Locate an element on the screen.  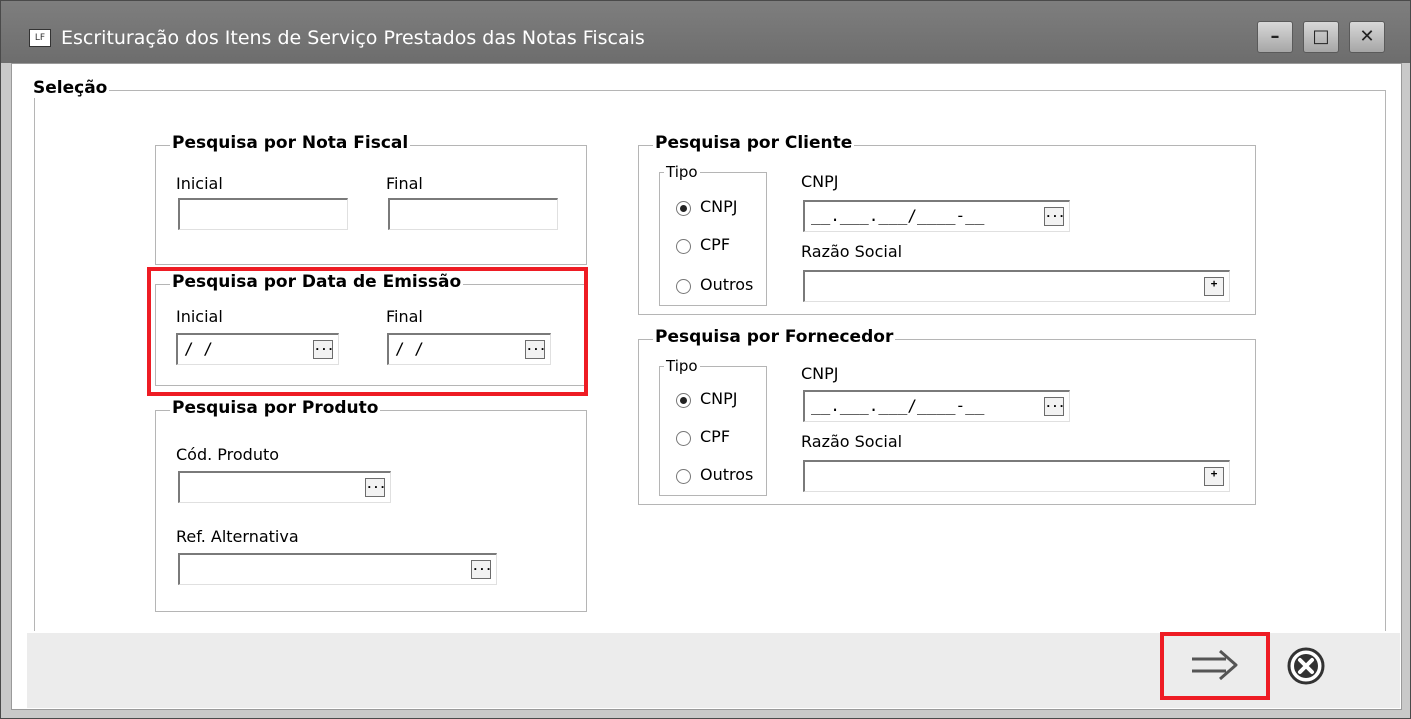
maximize-button: □ is located at coordinates (1321, 37).